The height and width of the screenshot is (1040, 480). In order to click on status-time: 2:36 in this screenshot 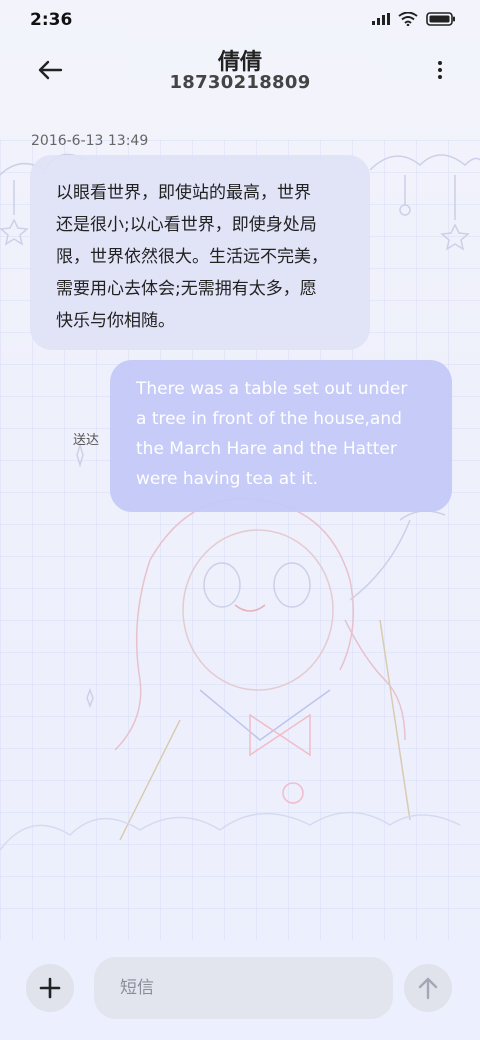, I will do `click(51, 20)`.